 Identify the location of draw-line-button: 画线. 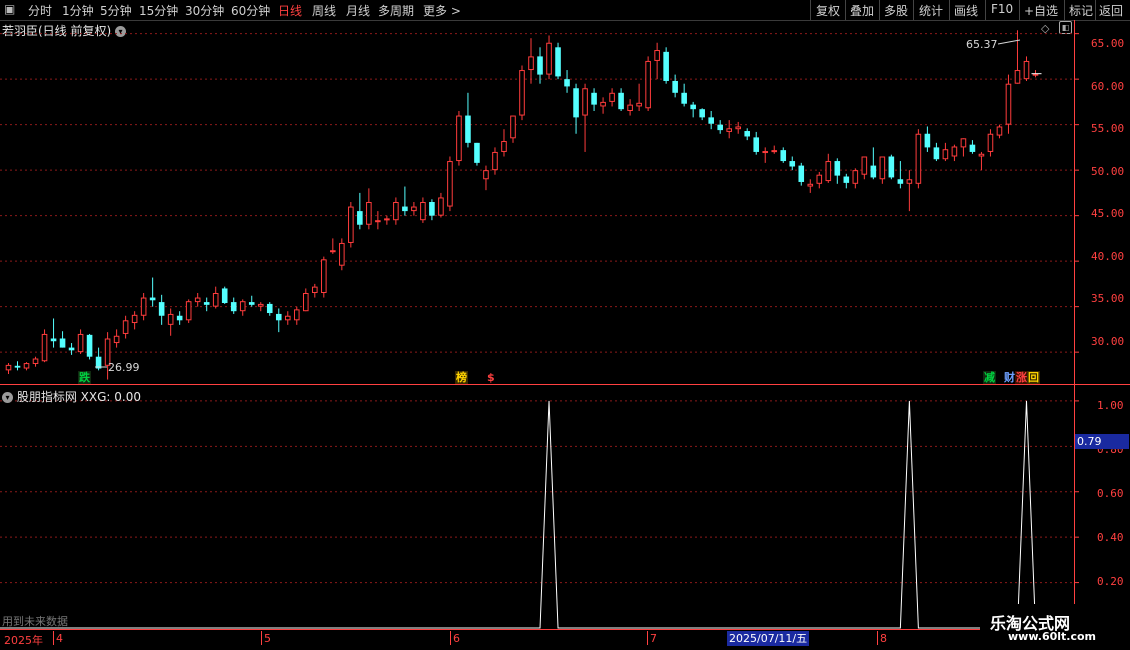
(966, 10).